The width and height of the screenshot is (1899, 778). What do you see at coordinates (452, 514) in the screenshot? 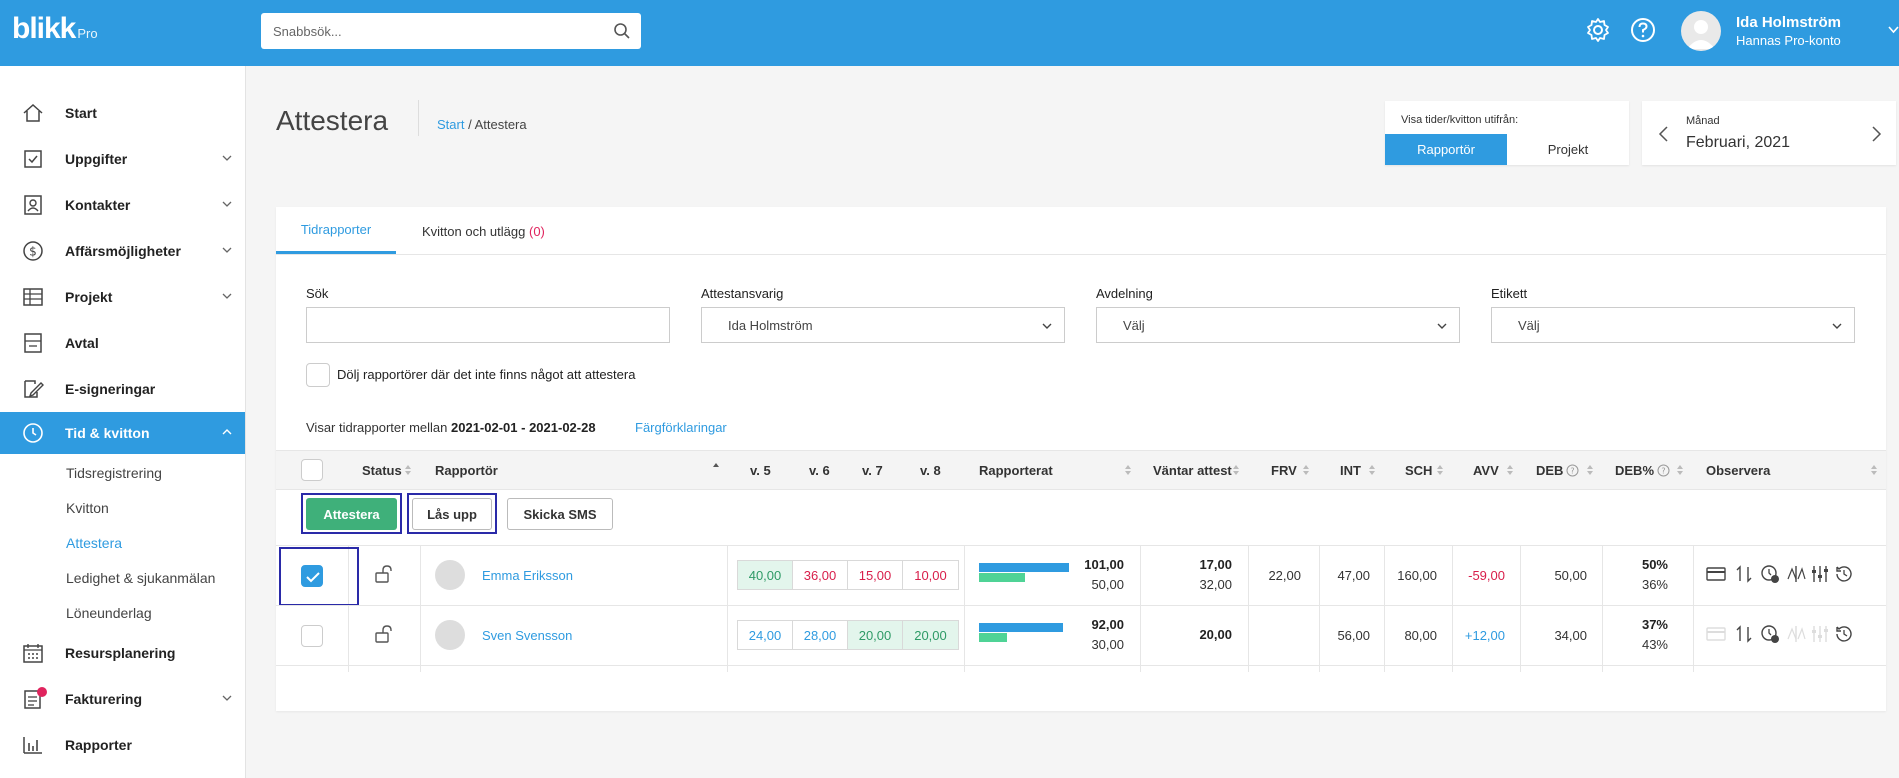
I see `unlock-button: Lås upp` at bounding box center [452, 514].